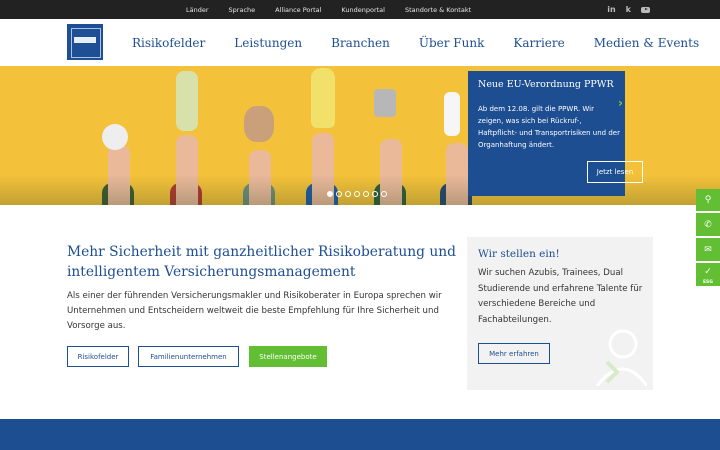 This screenshot has width=720, height=450. I want to click on jobs-title: Wir stellen ein!, so click(519, 254).